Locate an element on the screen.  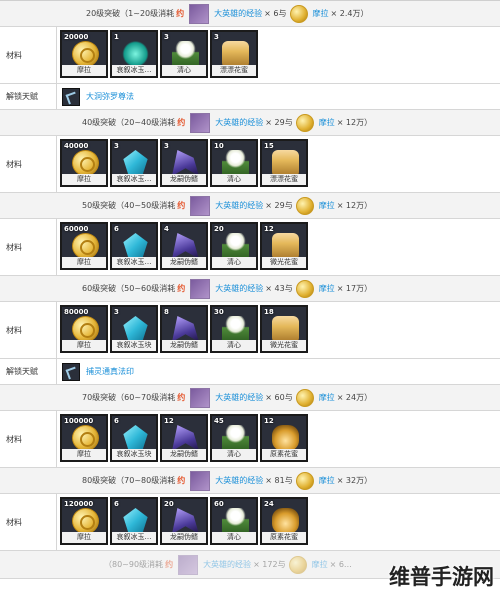
breakthrough-cost: 20级突破（1~20级消耗约 大英雄的经验 × 6 与 摩拉 × 2.4万） is located at coordinates (227, 13).